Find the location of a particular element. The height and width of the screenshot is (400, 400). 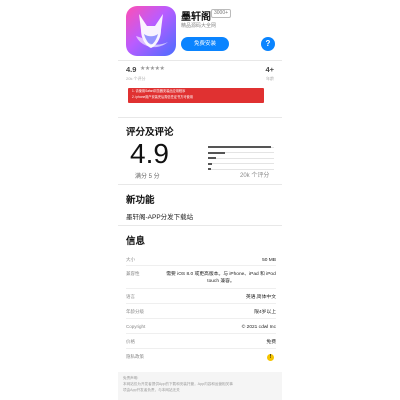

info-key: 语言 is located at coordinates (130, 296).